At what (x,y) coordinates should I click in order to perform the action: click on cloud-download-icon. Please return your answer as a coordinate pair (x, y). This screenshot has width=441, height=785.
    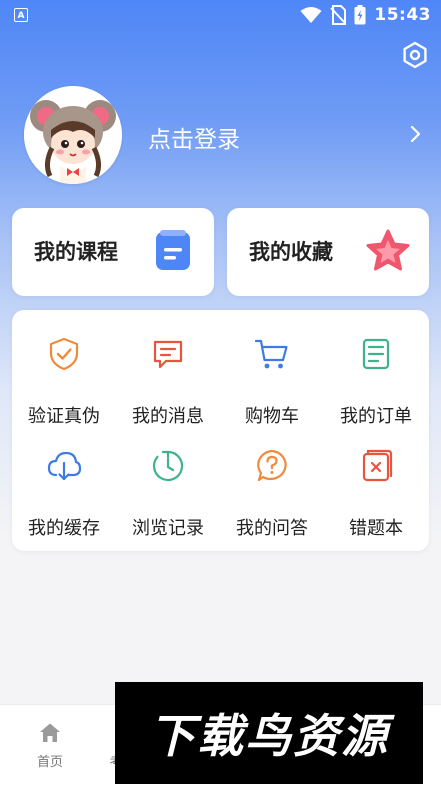
    Looking at the image, I should click on (64, 466).